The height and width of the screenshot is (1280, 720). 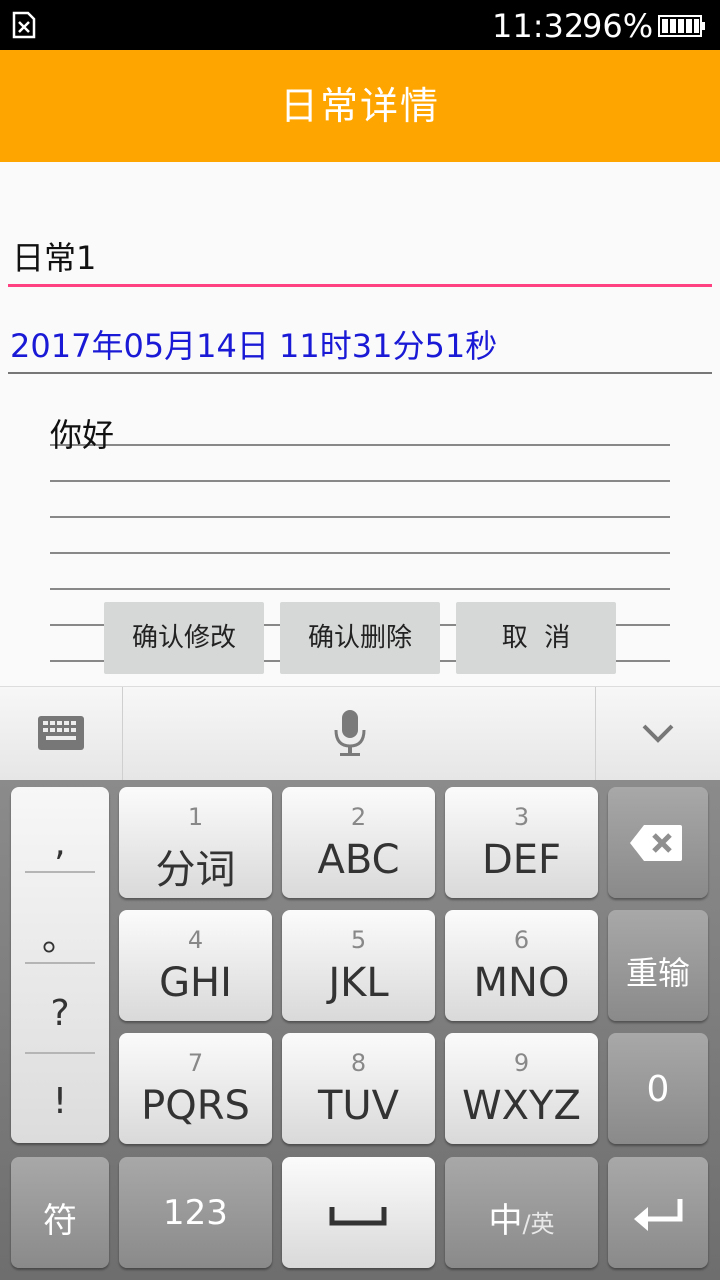 What do you see at coordinates (195, 870) in the screenshot?
I see `key-letters: 分词` at bounding box center [195, 870].